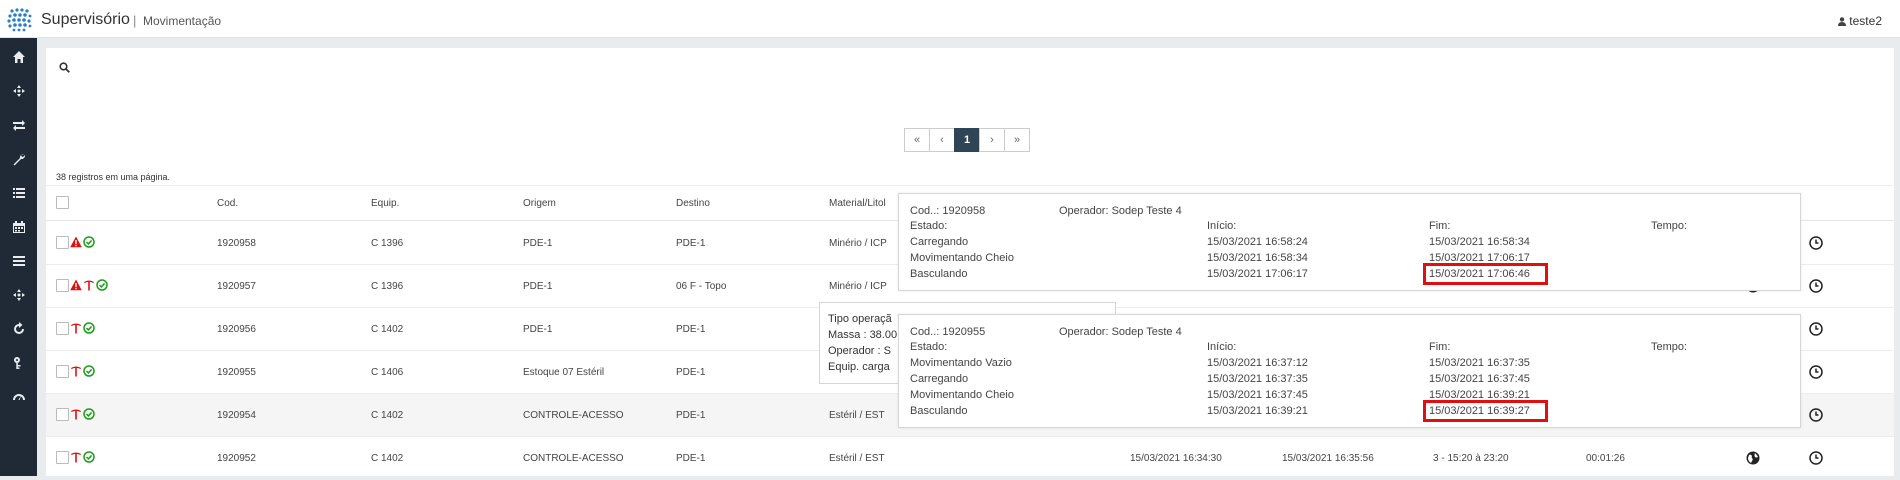  What do you see at coordinates (236, 372) in the screenshot?
I see `cell-cod: 1920955` at bounding box center [236, 372].